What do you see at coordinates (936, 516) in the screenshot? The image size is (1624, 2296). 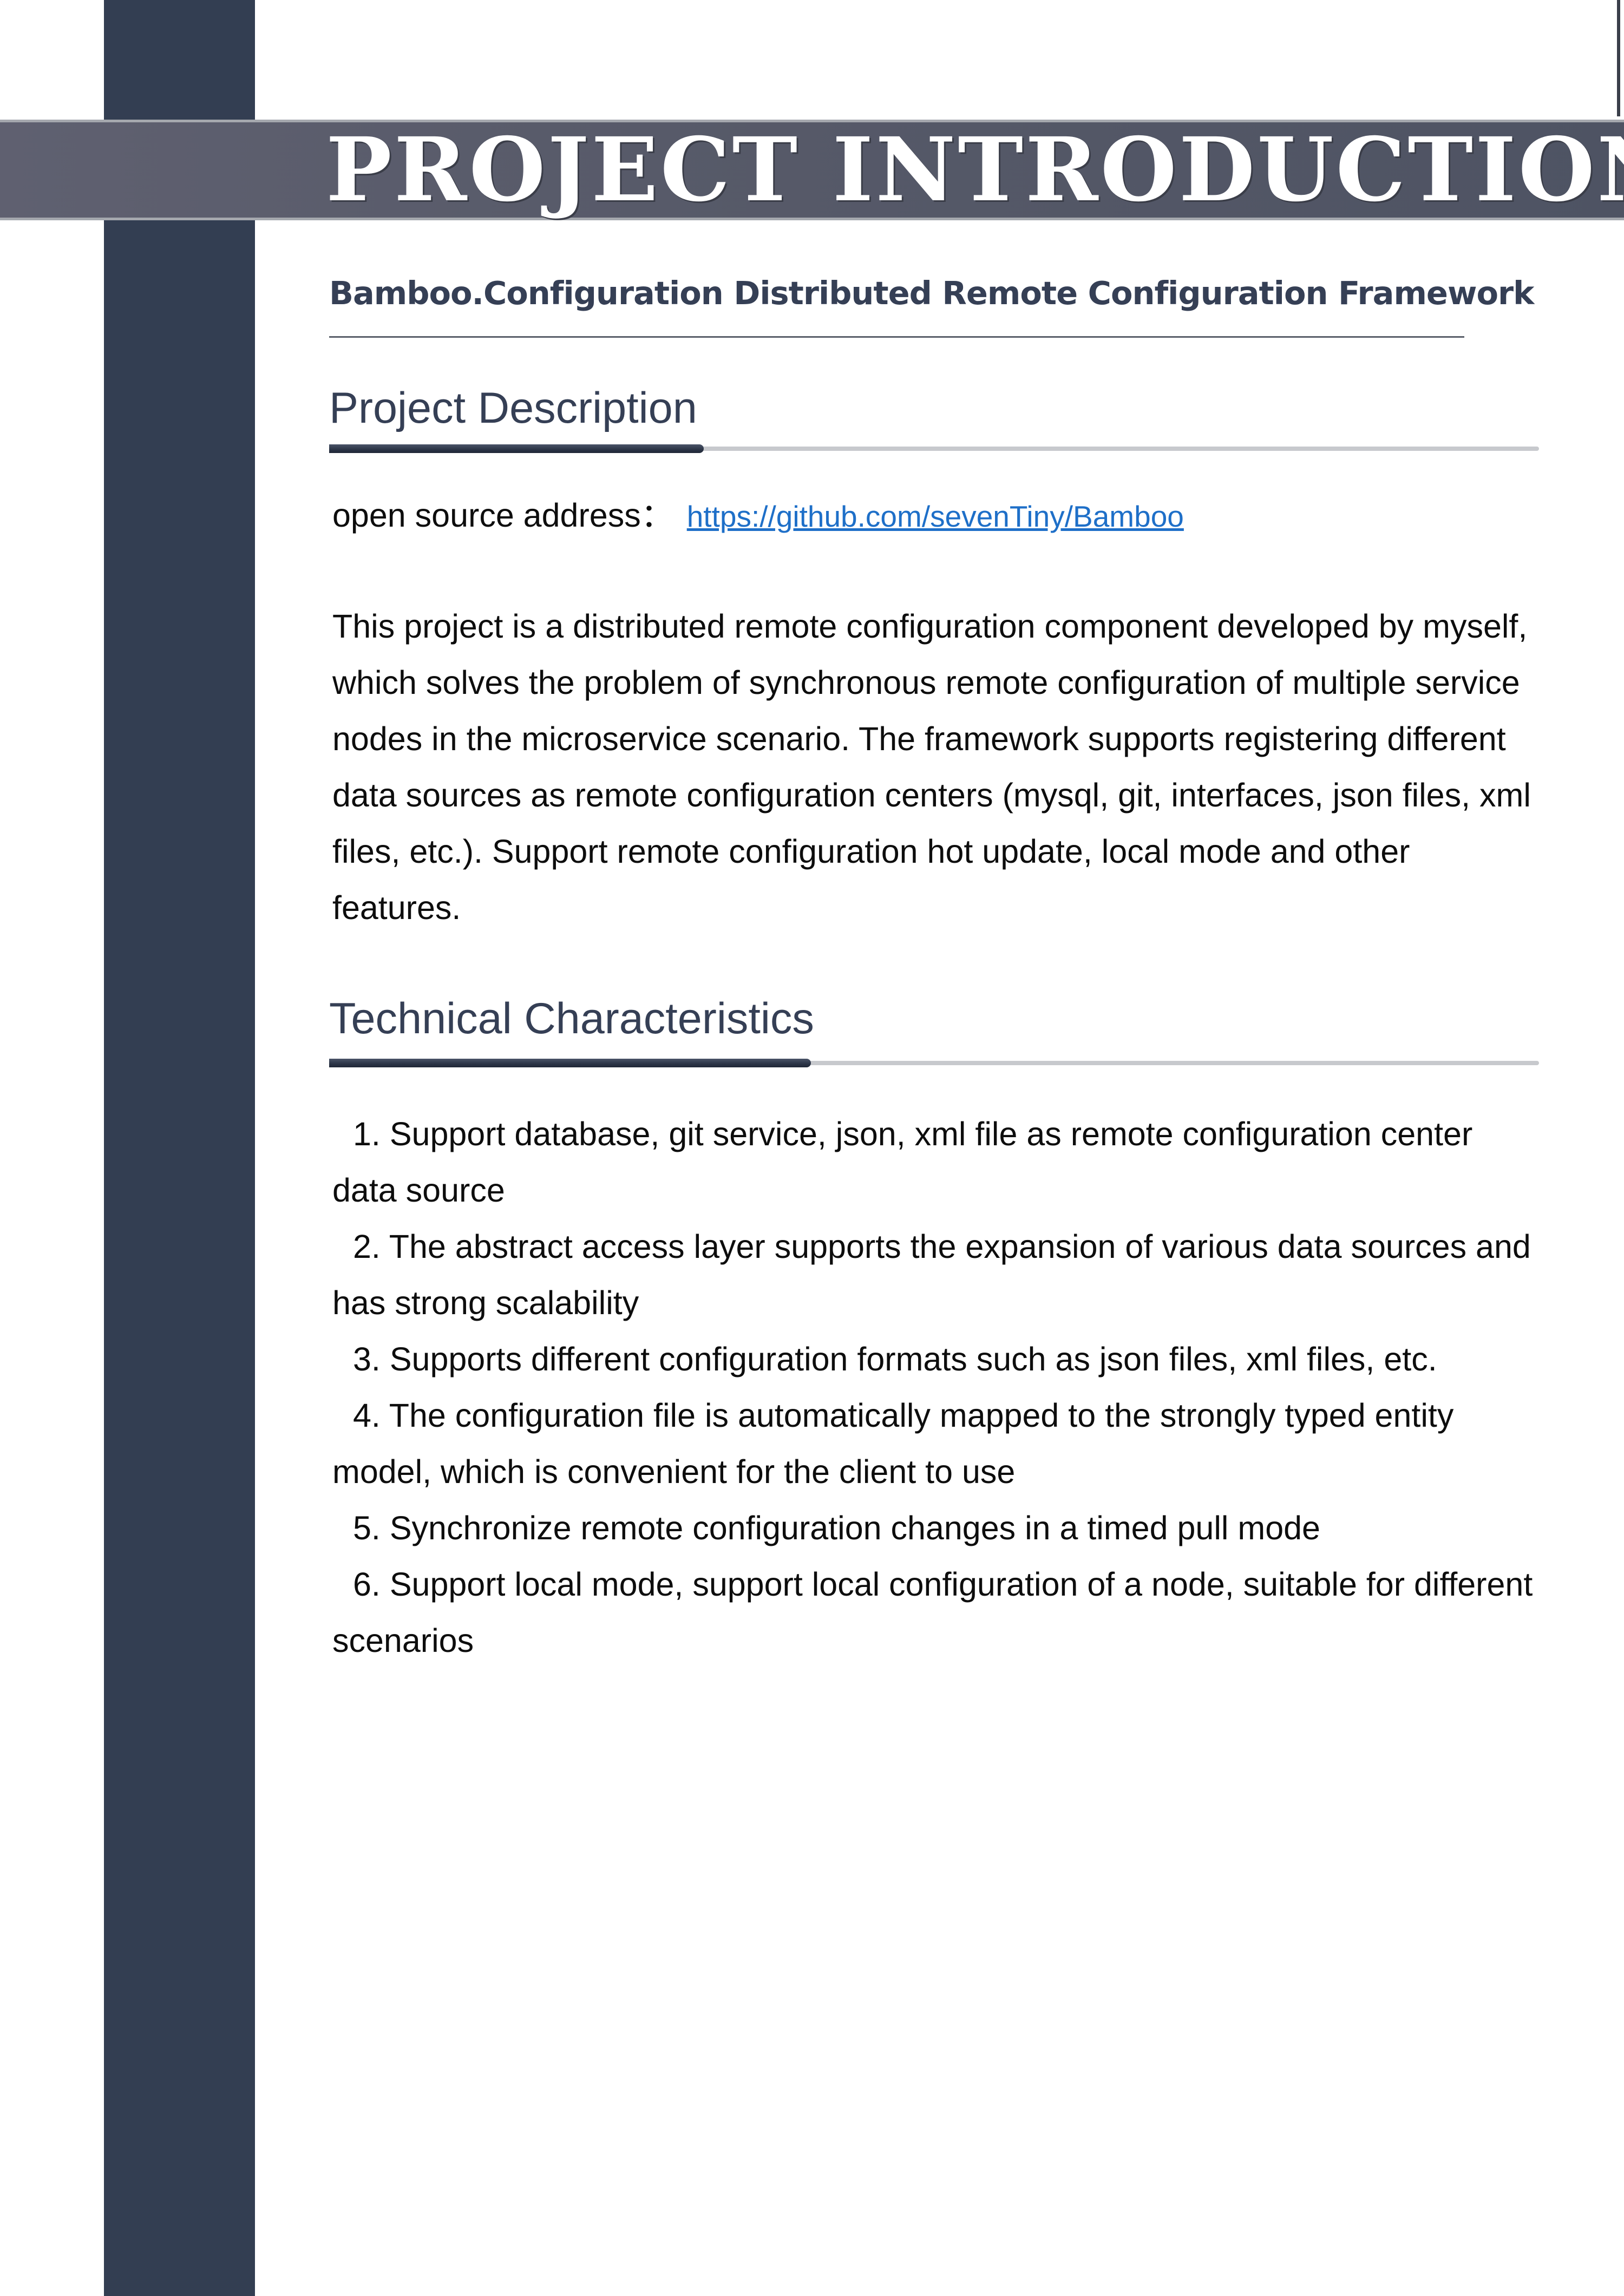 I see `github-link: https://github.com/sevenTiny/Bamboo` at bounding box center [936, 516].